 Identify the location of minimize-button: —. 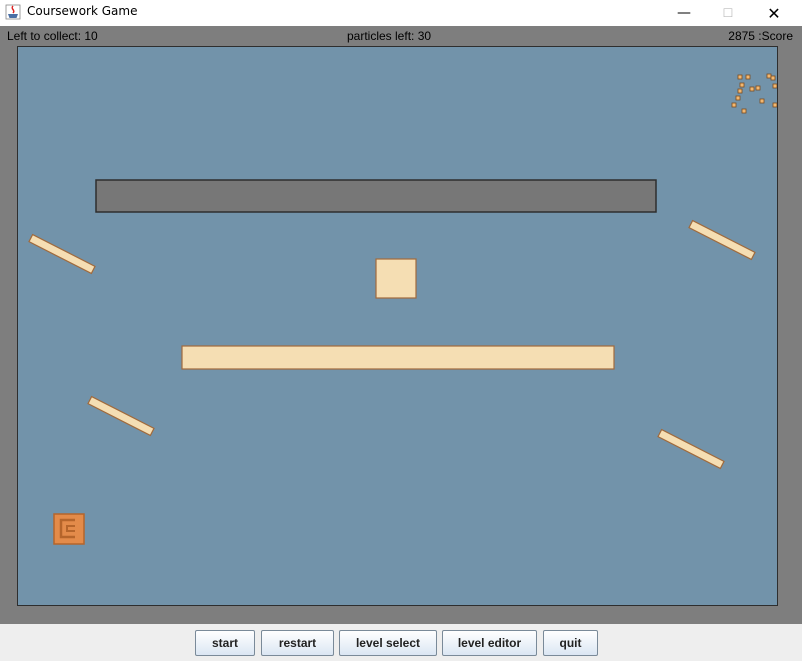
(684, 13).